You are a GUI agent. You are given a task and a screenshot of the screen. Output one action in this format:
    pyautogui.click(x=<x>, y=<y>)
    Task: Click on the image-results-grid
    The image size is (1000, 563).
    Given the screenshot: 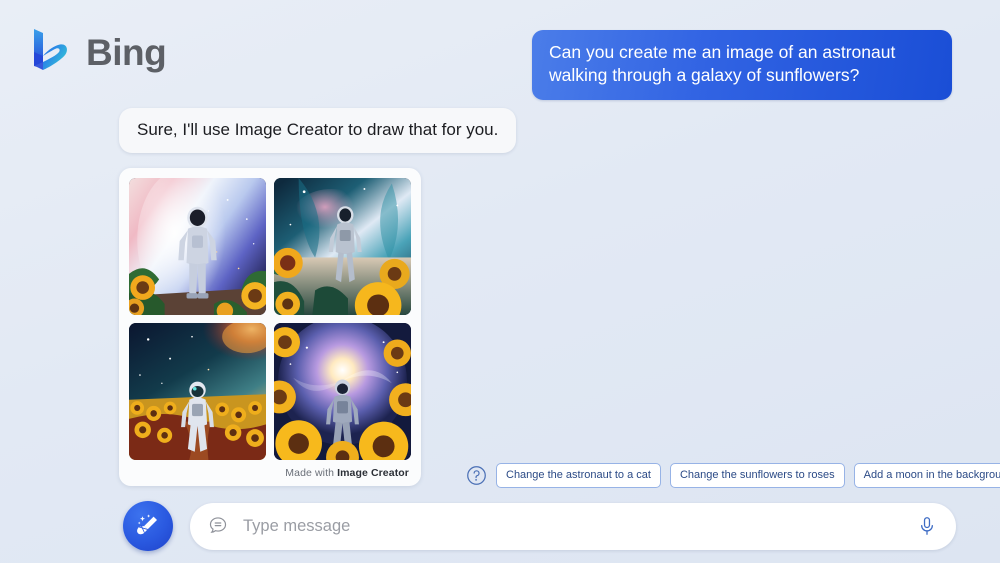 What is the action you would take?
    pyautogui.click(x=270, y=319)
    